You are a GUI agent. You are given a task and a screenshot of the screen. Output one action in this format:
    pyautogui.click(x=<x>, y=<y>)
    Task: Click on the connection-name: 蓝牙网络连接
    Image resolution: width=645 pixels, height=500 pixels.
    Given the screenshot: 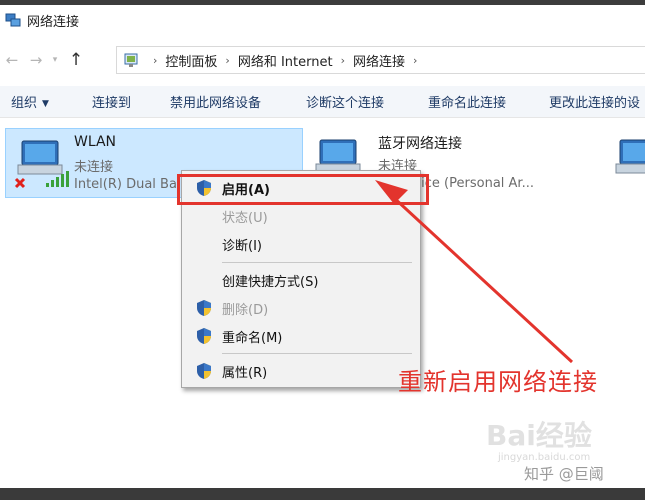 What is the action you would take?
    pyautogui.click(x=420, y=144)
    